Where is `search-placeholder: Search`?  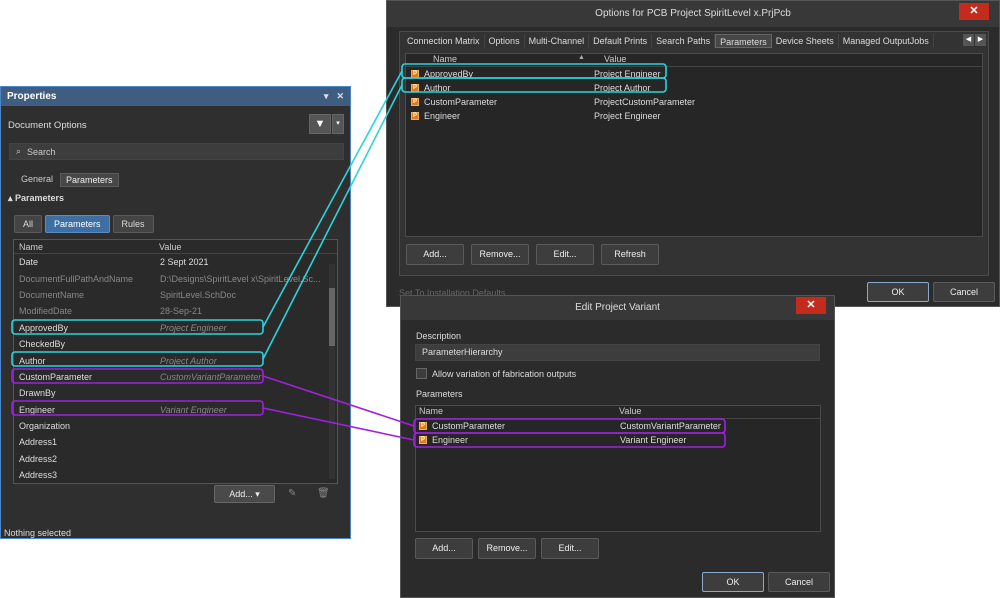 search-placeholder: Search is located at coordinates (41, 151).